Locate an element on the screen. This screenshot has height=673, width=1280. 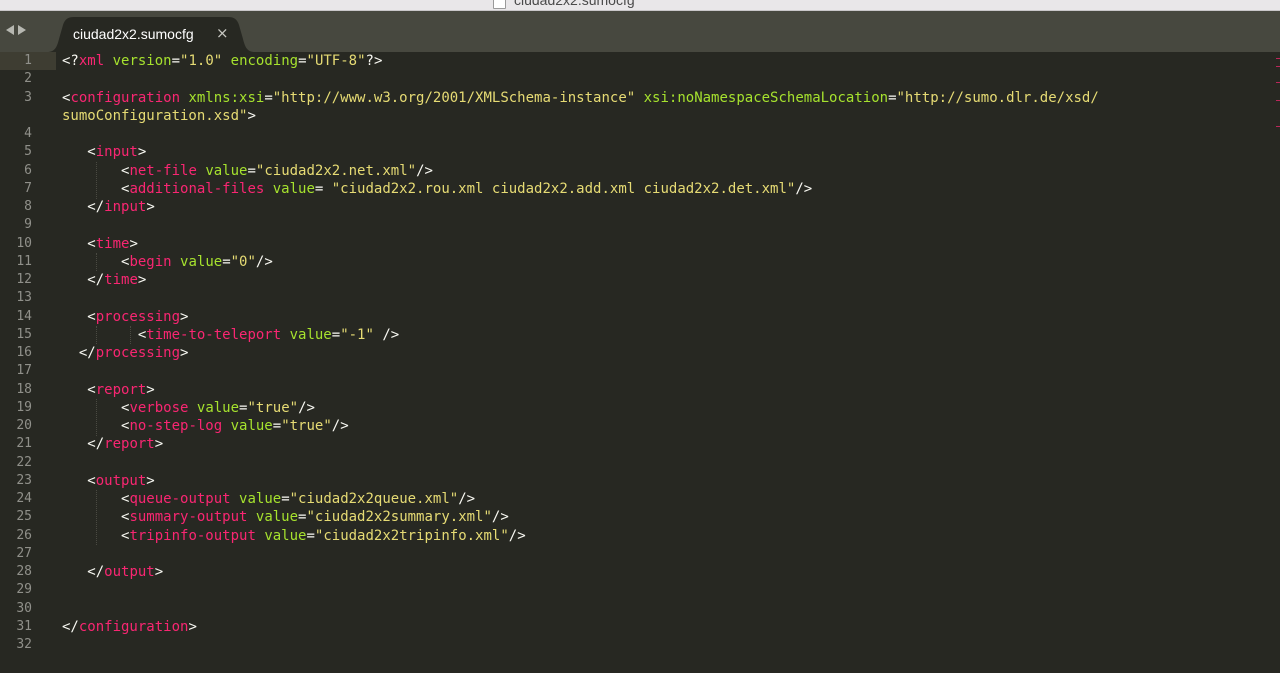
code-line: <no-step-log value="true"/> is located at coordinates (205, 426).